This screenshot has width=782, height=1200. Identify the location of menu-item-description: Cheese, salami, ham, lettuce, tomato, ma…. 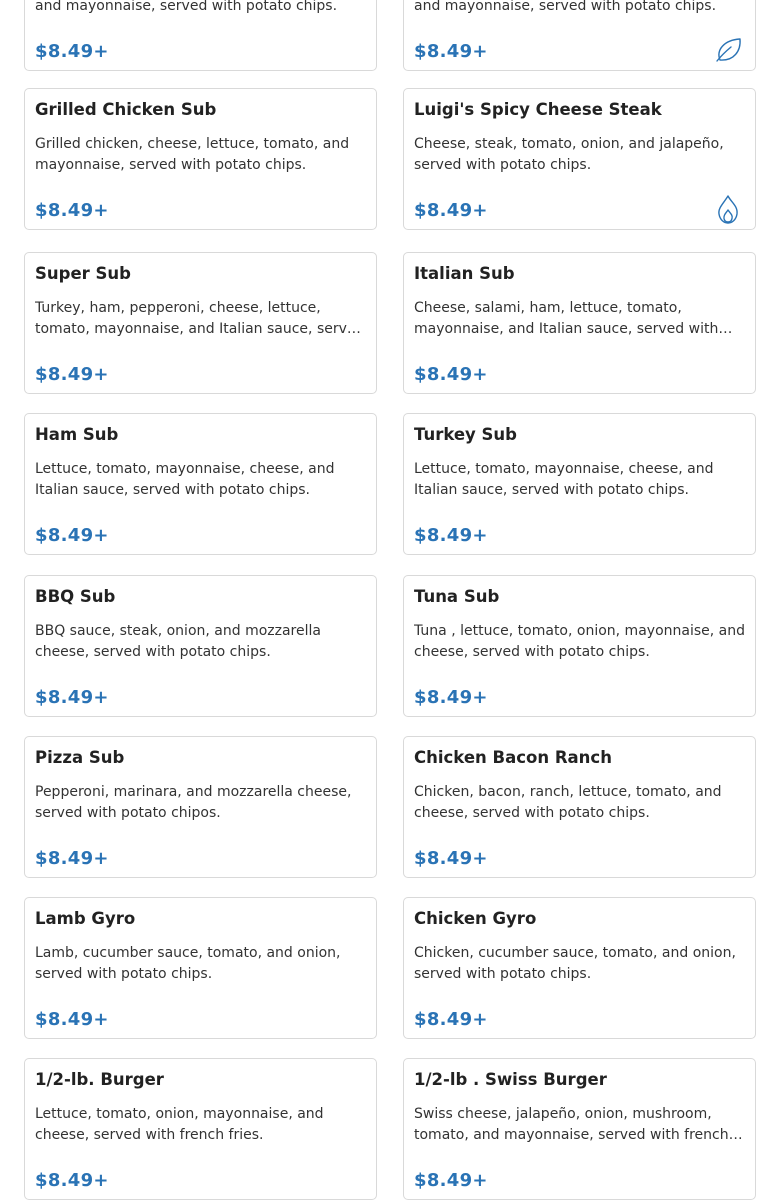
(566, 318).